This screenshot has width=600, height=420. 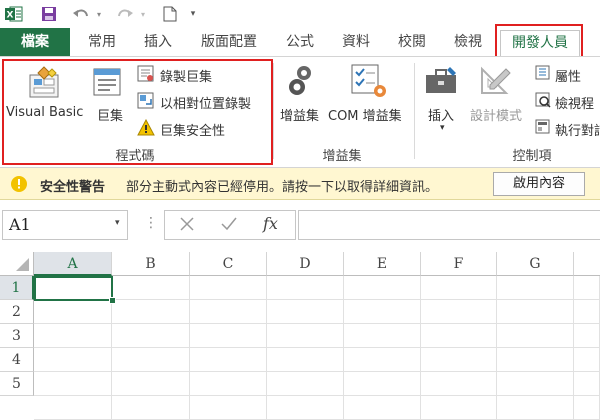 I want to click on column-header: D, so click(x=305, y=264).